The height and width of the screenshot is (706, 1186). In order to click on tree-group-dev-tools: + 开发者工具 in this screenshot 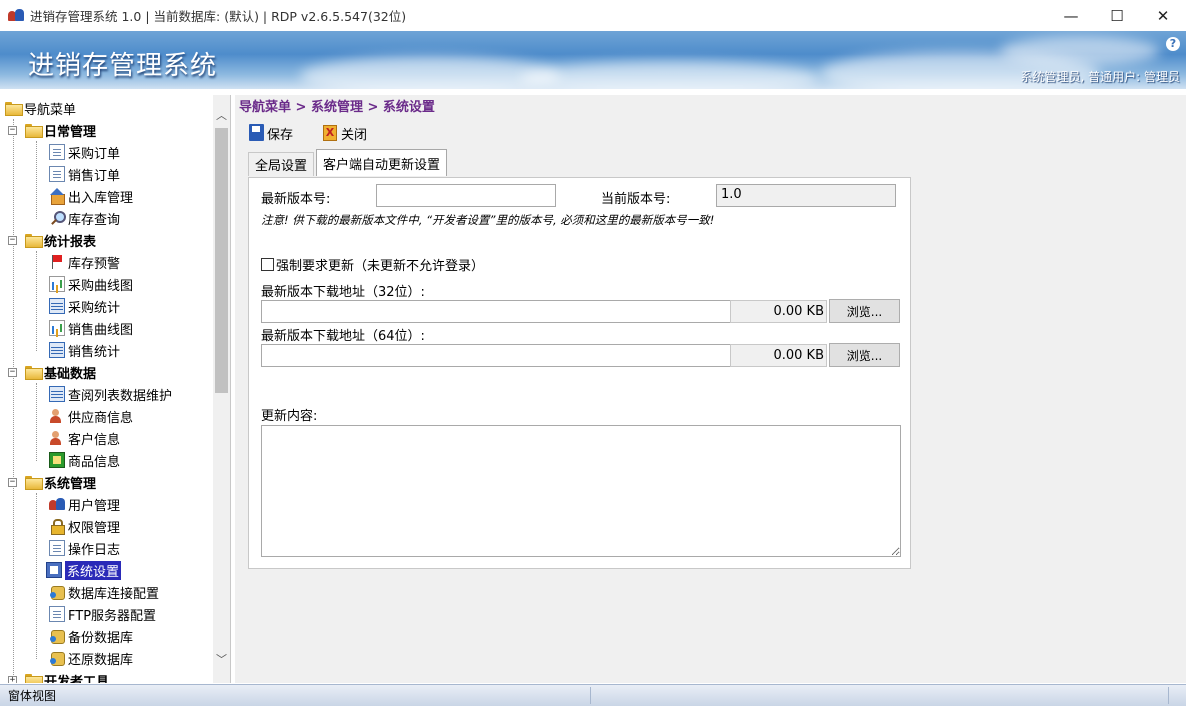, I will do `click(58, 676)`.